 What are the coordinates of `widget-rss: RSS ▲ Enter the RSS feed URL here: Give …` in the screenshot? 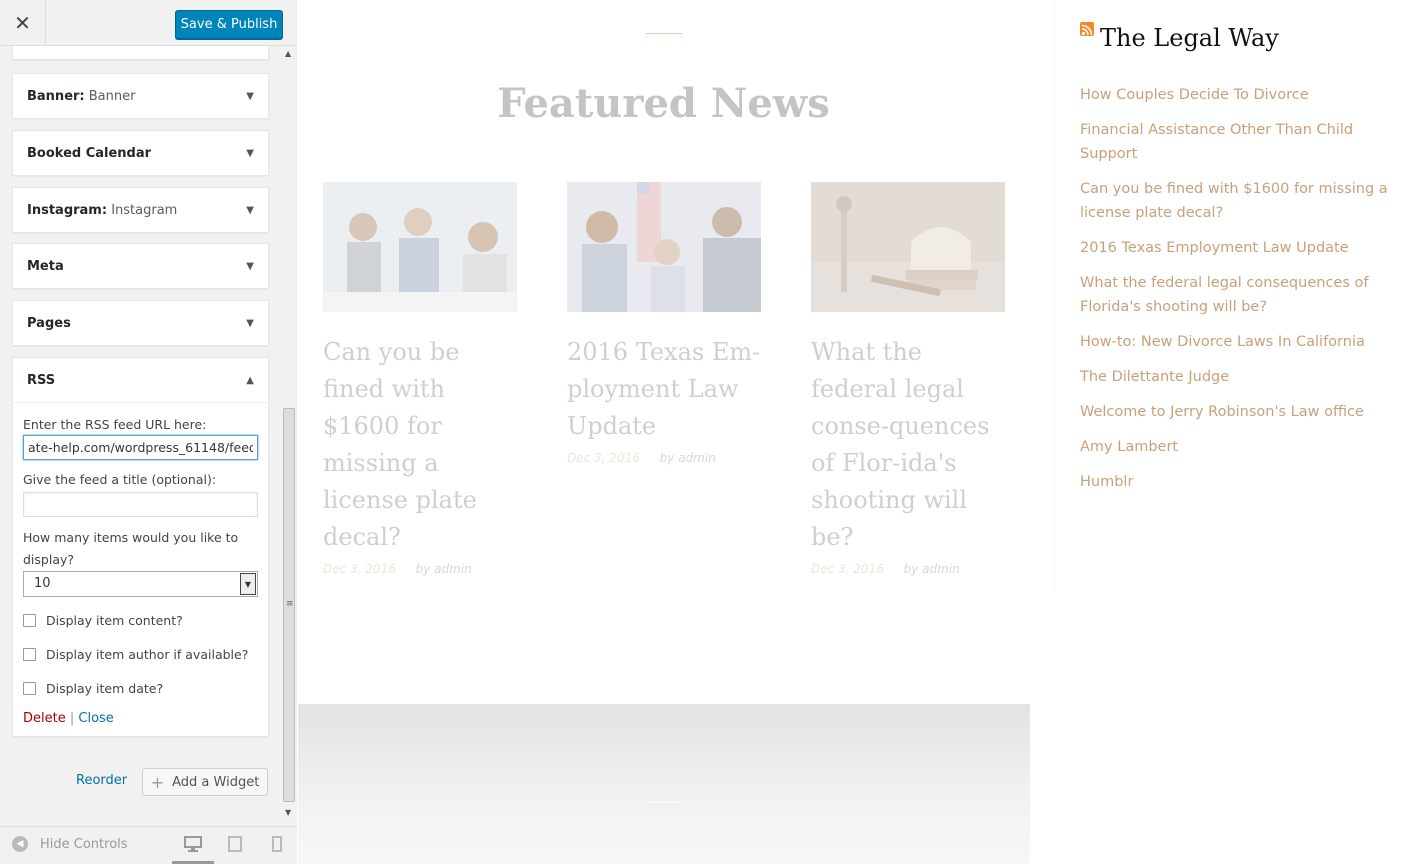 It's located at (140, 547).